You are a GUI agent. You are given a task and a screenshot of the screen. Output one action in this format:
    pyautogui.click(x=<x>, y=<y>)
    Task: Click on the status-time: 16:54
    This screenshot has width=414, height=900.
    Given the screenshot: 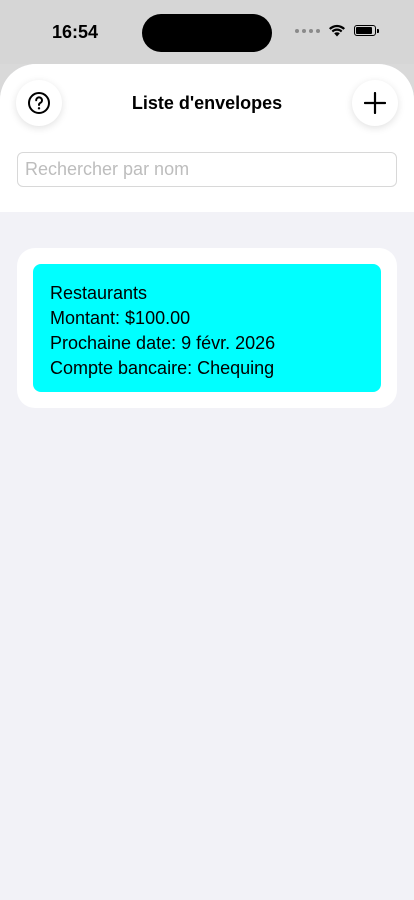 What is the action you would take?
    pyautogui.click(x=75, y=32)
    